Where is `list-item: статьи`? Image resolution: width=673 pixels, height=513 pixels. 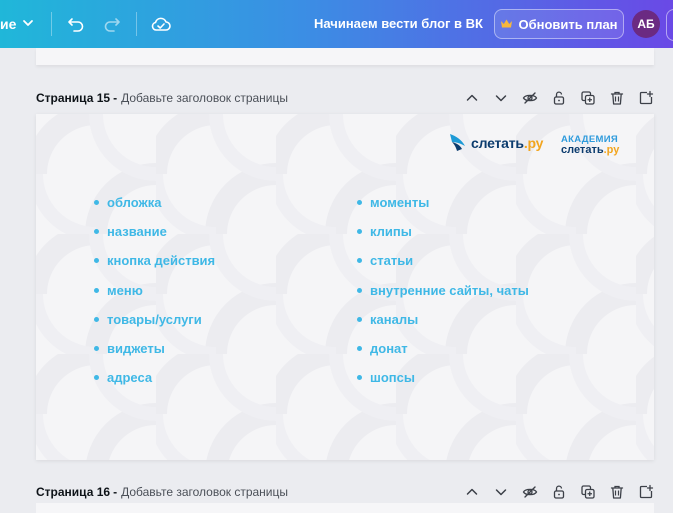
list-item: статьи is located at coordinates (443, 260).